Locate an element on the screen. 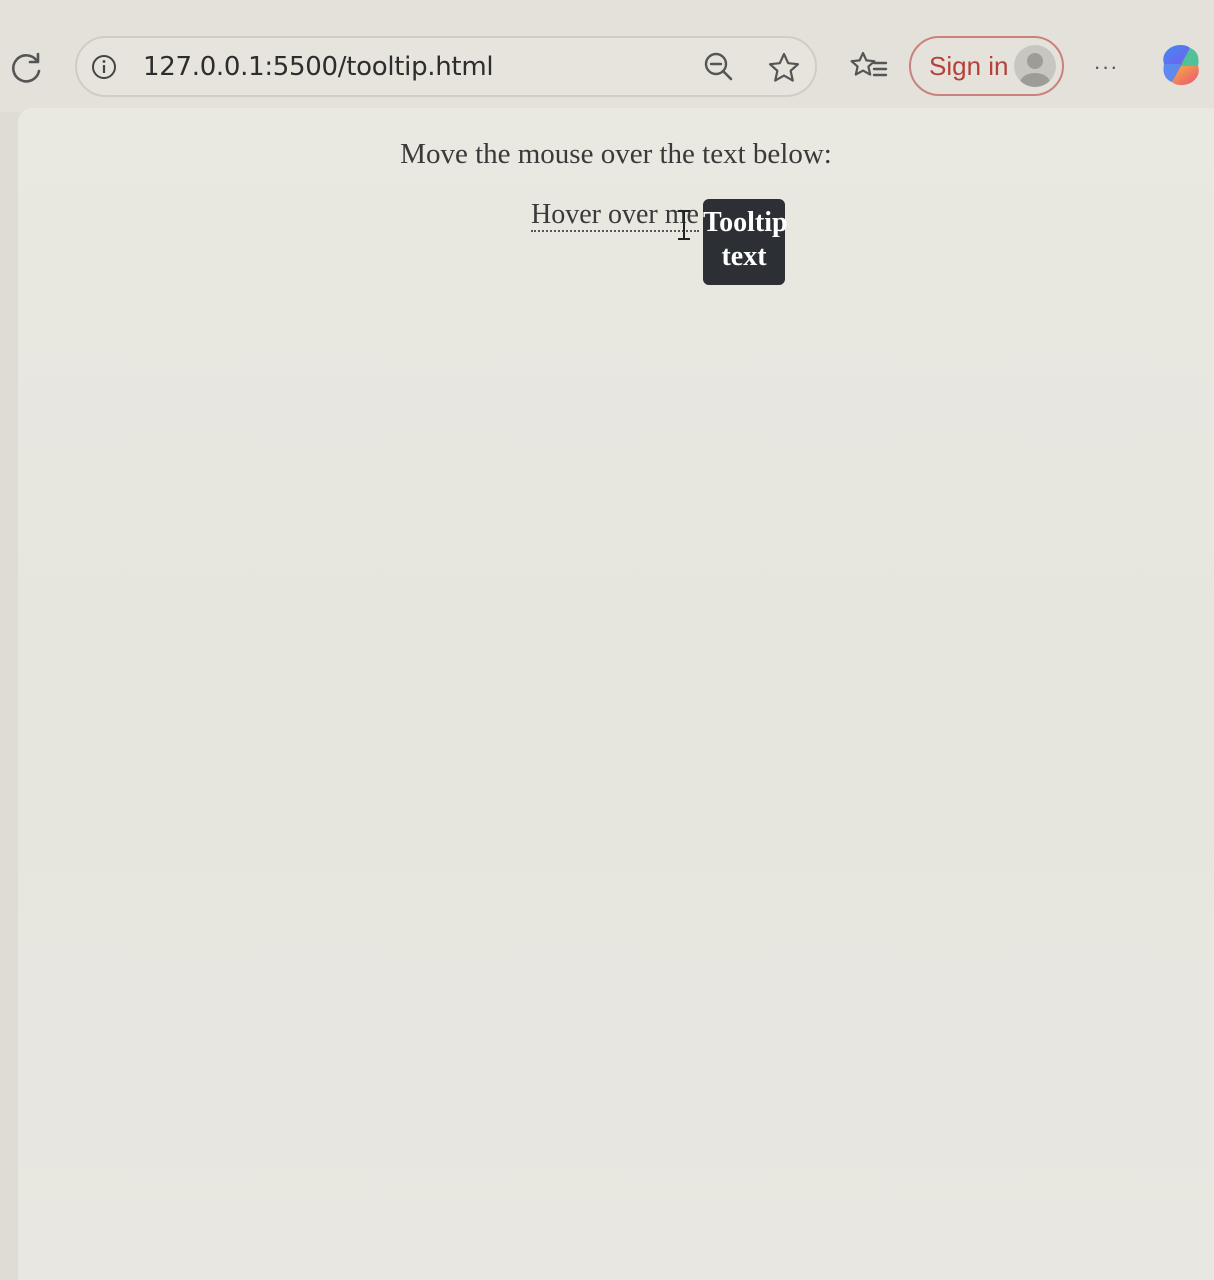 The height and width of the screenshot is (1280, 1214). copilot-icon is located at coordinates (1181, 65).